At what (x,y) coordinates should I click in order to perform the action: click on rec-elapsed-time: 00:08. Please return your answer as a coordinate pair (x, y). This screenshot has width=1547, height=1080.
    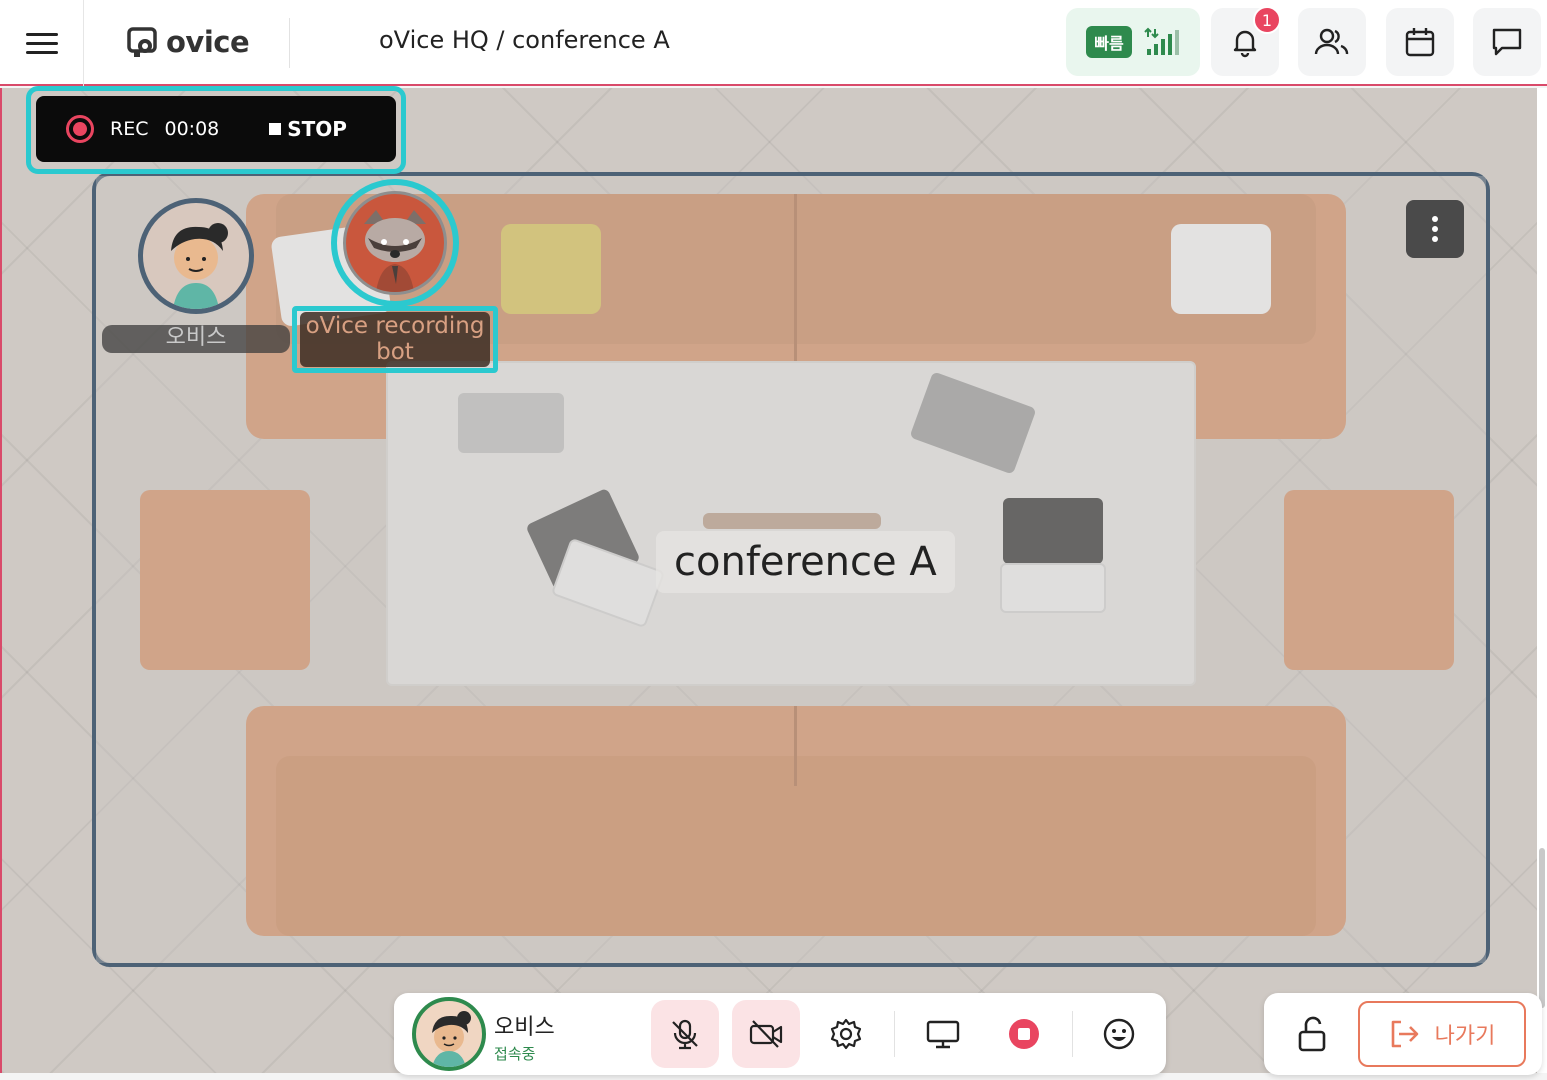
    Looking at the image, I should click on (192, 129).